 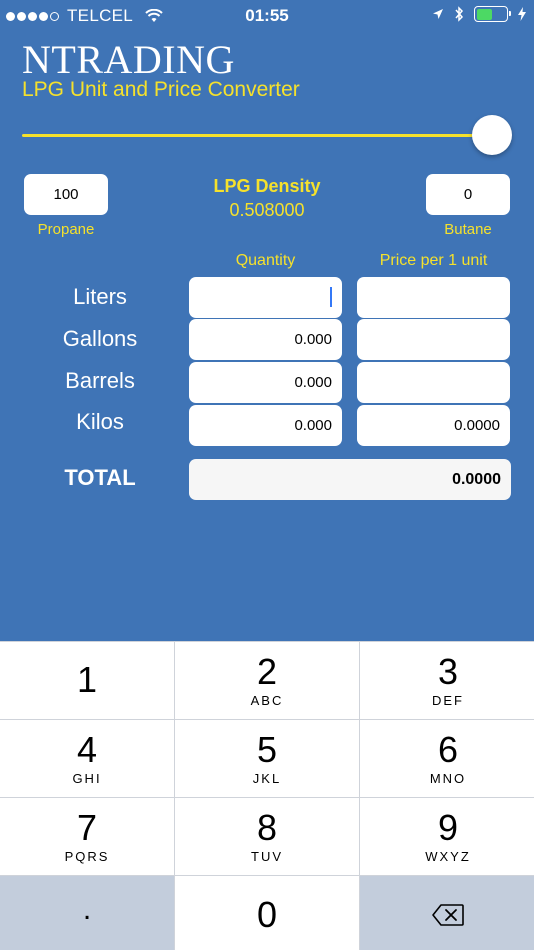 What do you see at coordinates (265, 425) in the screenshot?
I see `kilos-quantity-input` at bounding box center [265, 425].